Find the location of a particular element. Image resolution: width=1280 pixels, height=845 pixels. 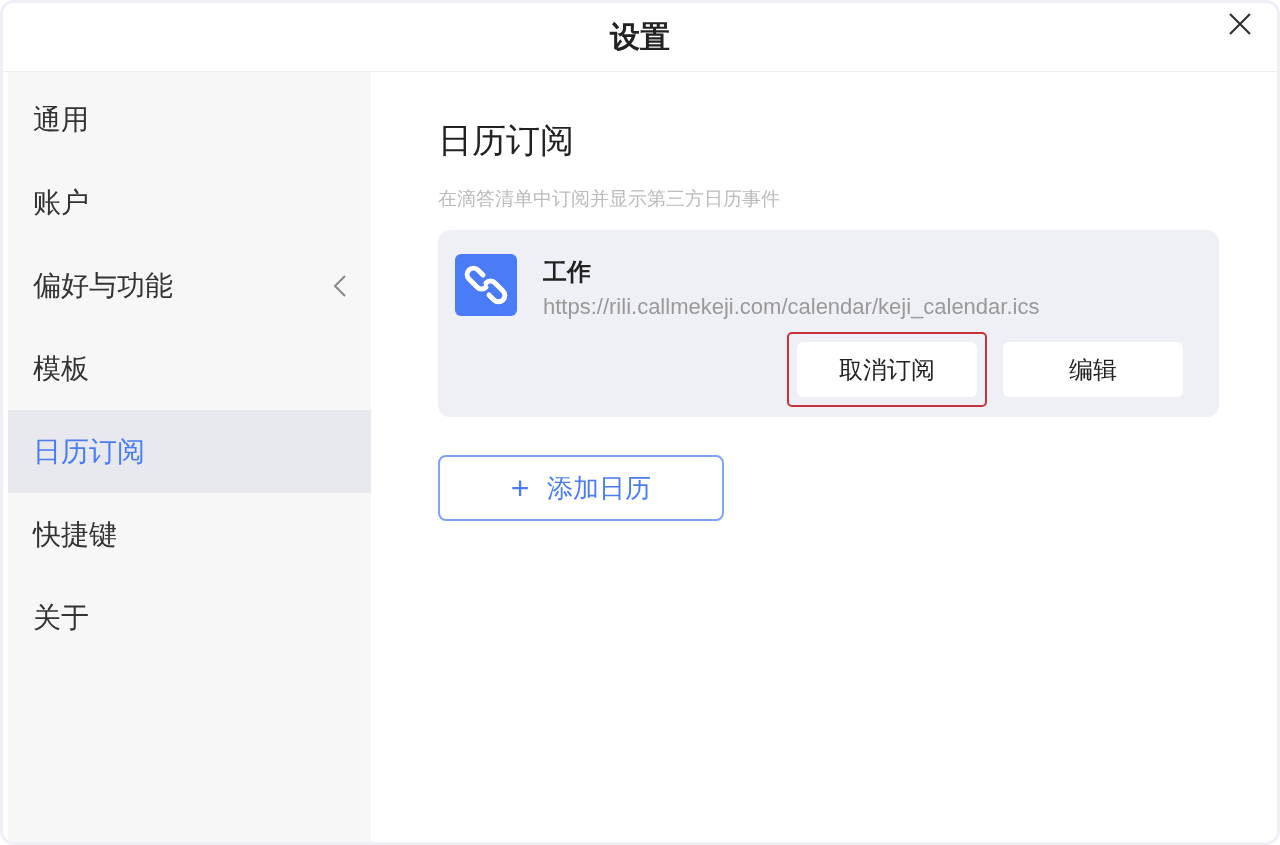

section-heading: 日历订阅 is located at coordinates (506, 140).